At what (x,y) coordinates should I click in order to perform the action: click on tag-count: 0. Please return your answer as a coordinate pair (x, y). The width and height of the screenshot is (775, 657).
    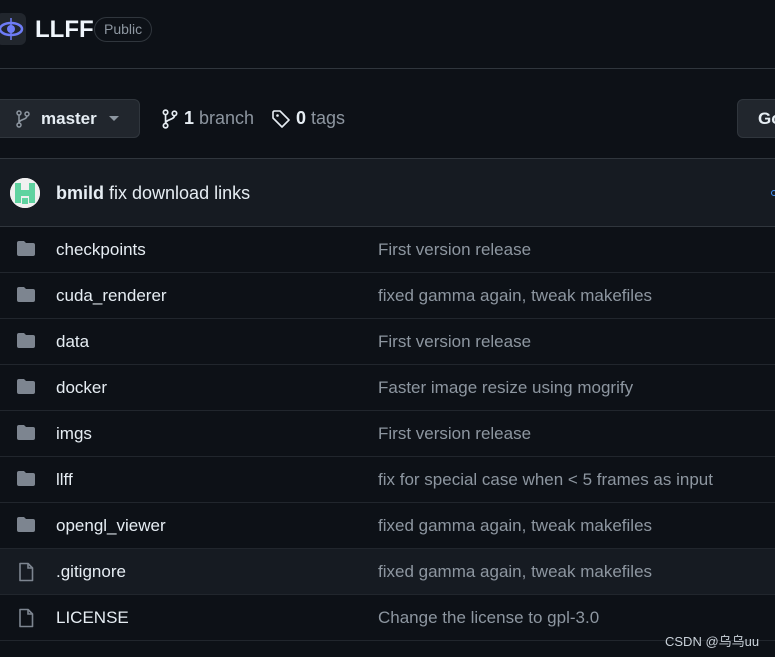
    Looking at the image, I should click on (301, 118).